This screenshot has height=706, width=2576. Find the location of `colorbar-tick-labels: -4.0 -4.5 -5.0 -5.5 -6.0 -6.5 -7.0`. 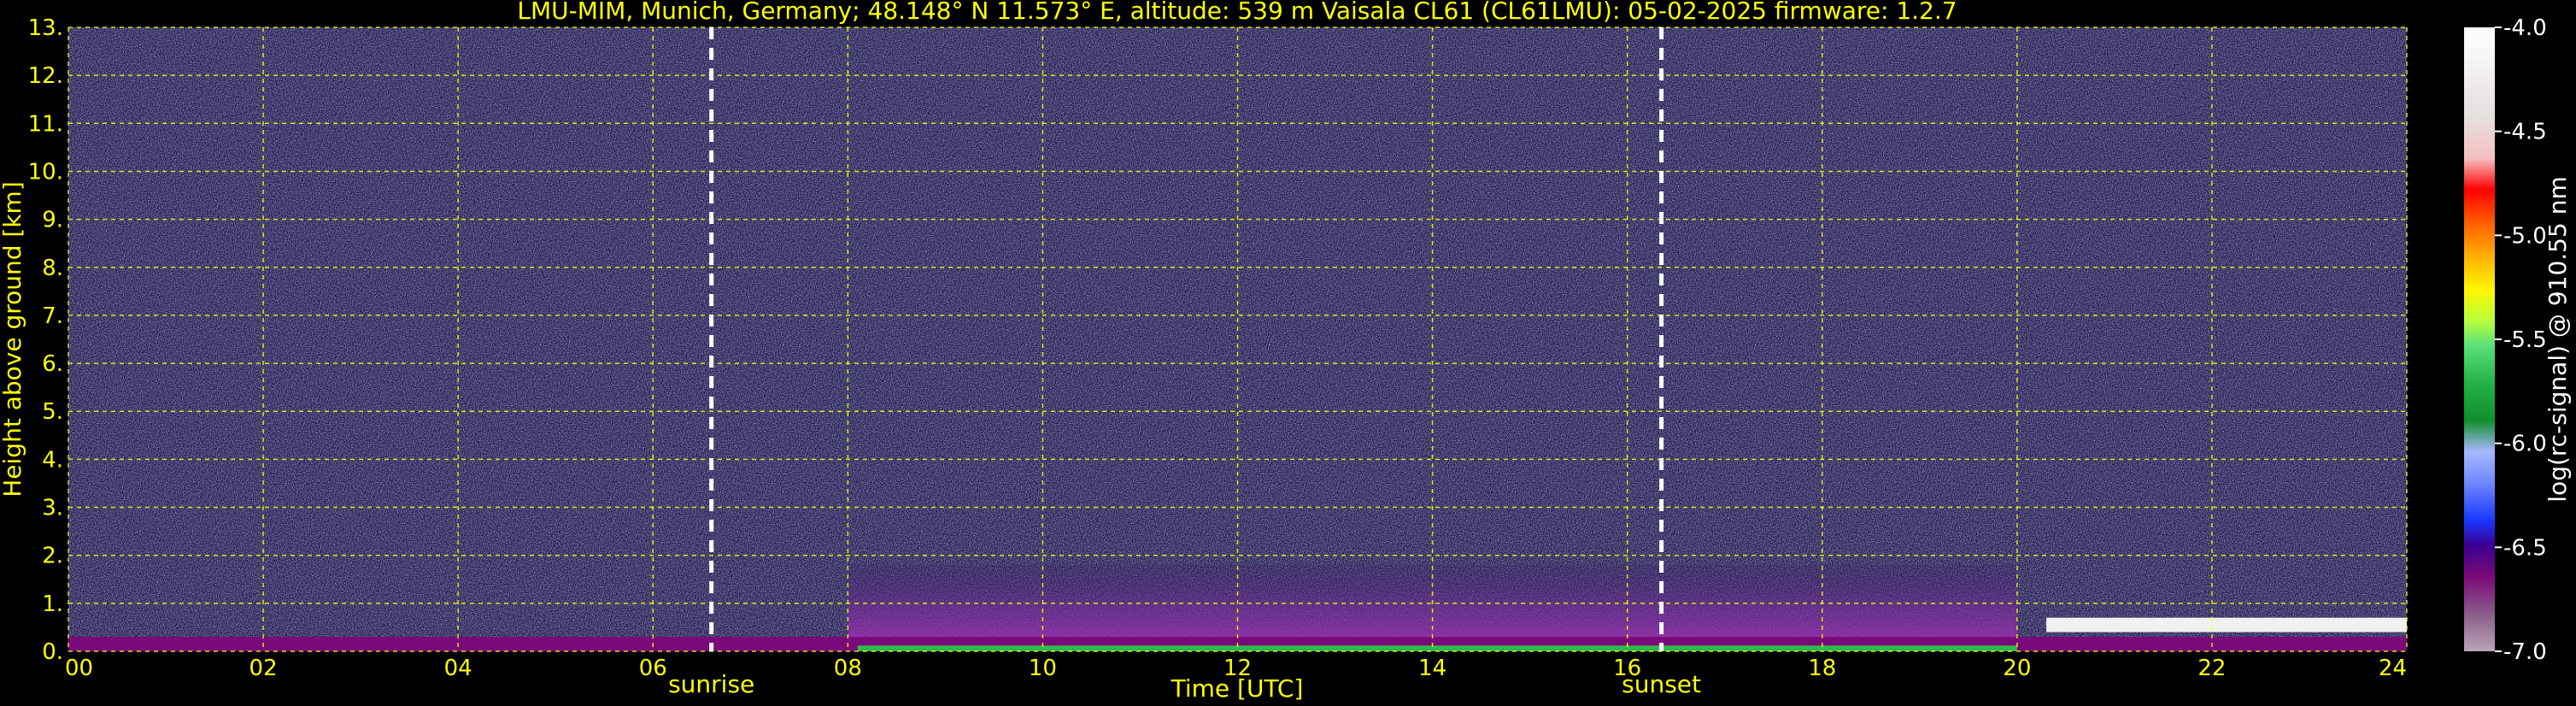

colorbar-tick-labels: -4.0 -4.5 -5.0 -5.5 -6.0 -6.5 -7.0 is located at coordinates (2521, 340).